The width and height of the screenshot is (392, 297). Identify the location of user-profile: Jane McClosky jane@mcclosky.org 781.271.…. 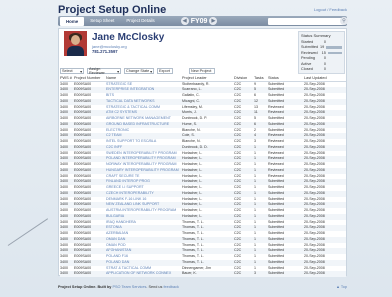
(123, 44).